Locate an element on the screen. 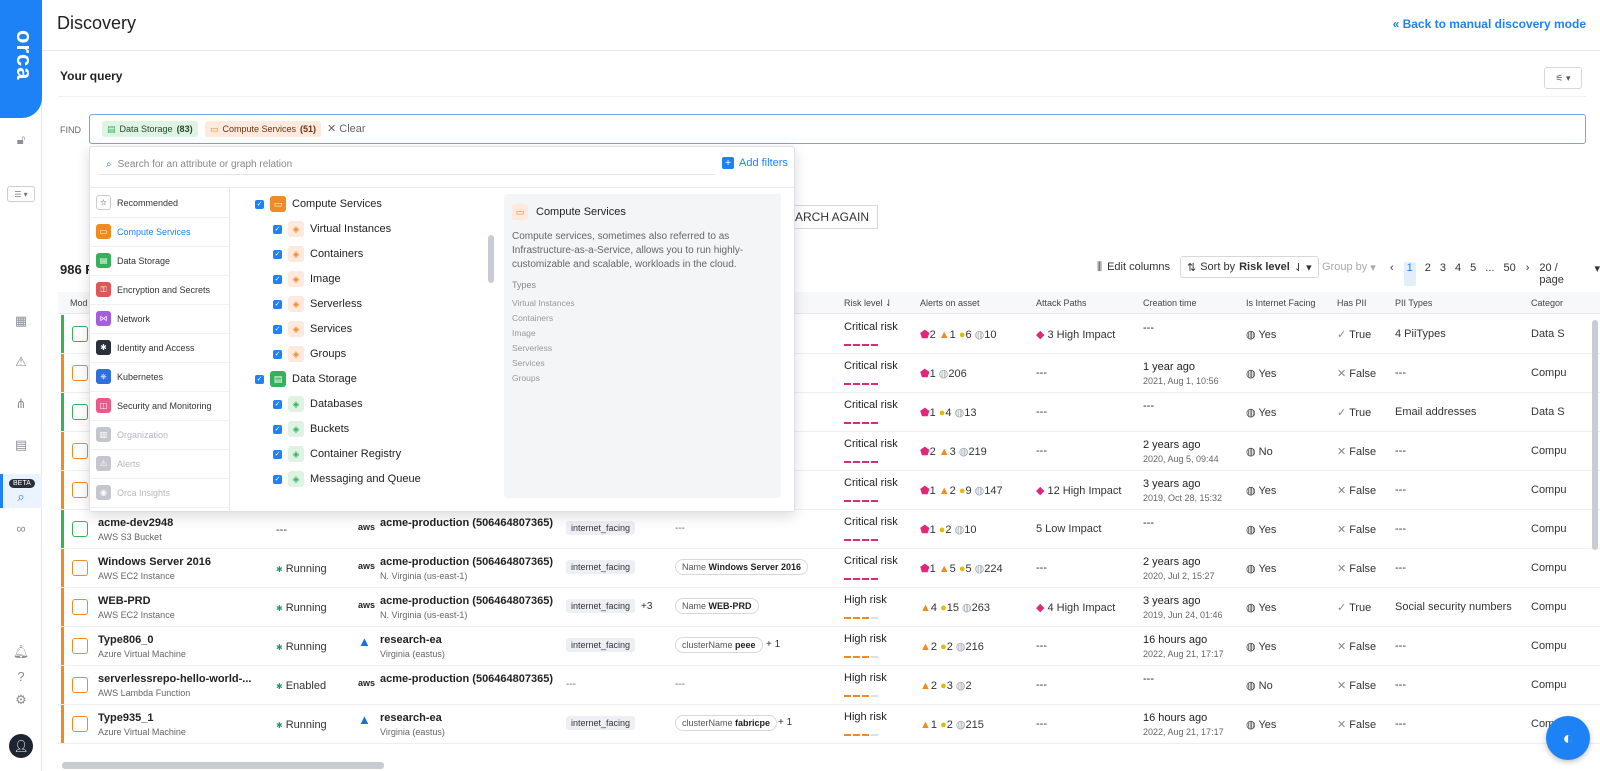 The height and width of the screenshot is (771, 1600). page-number: 50 is located at coordinates (1509, 274).